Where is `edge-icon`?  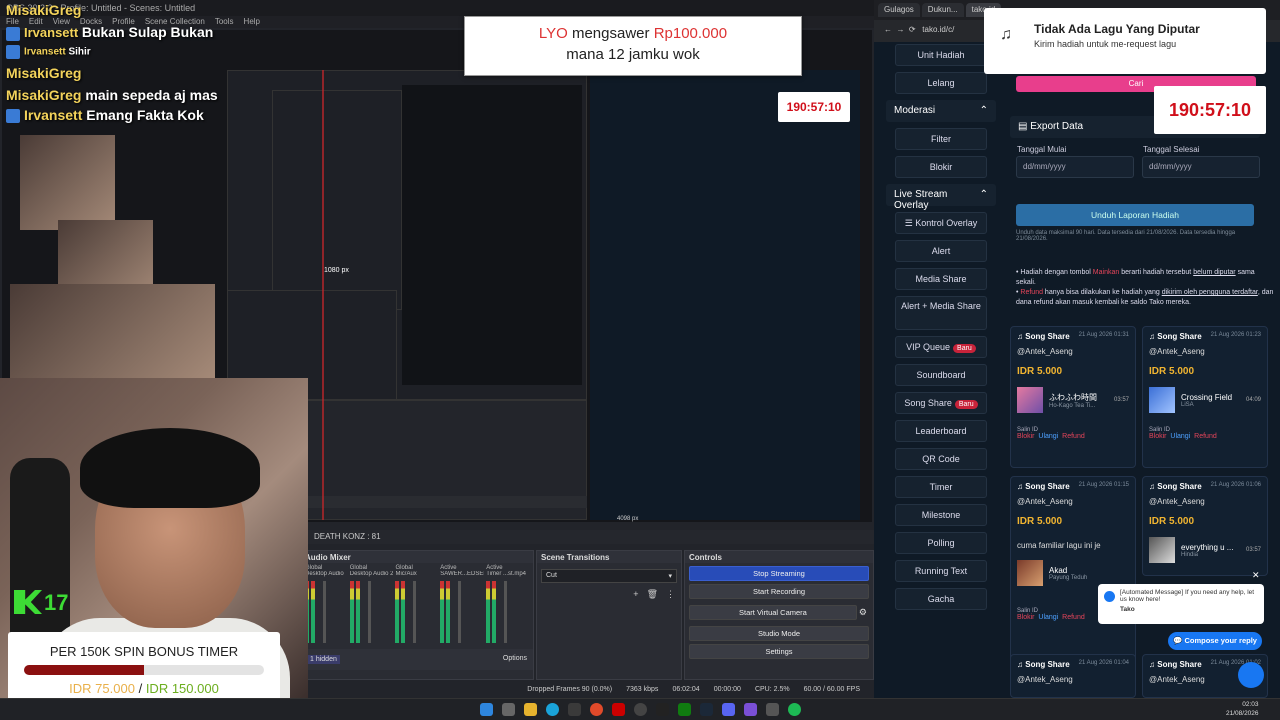 edge-icon is located at coordinates (552, 709).